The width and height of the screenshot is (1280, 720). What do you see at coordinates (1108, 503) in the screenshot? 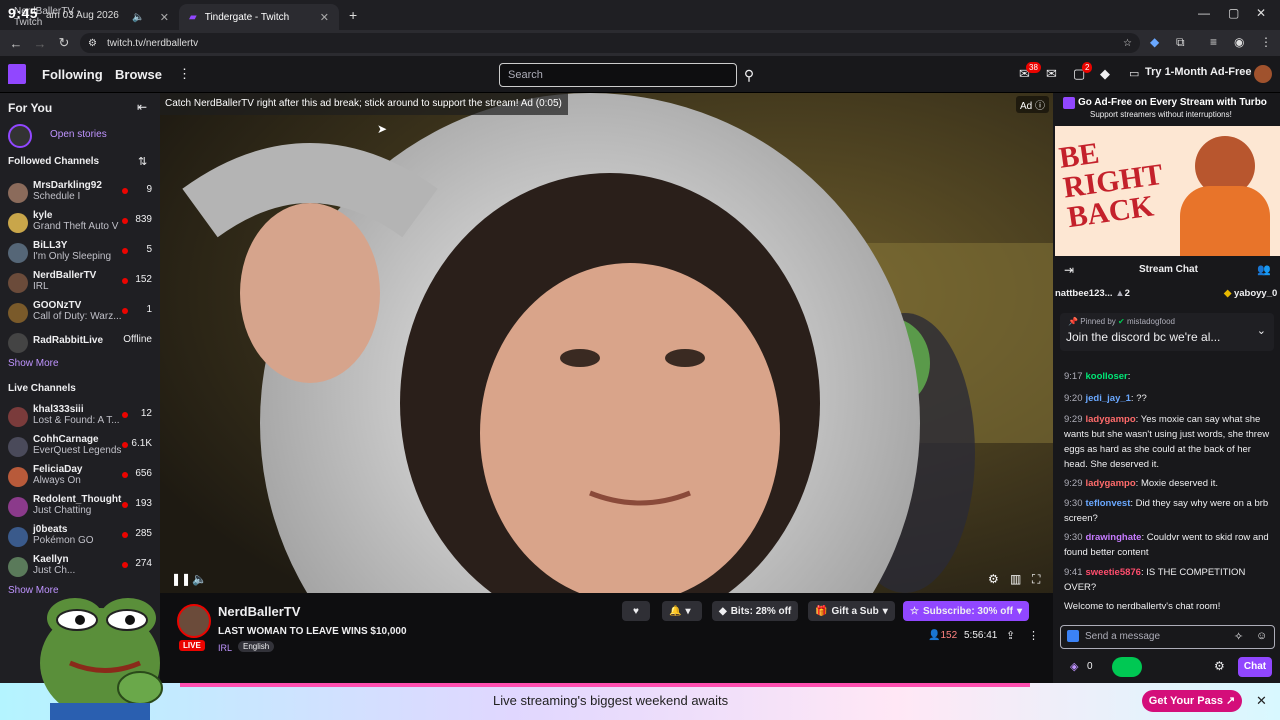
I see `chat-username: teflonvest` at bounding box center [1108, 503].